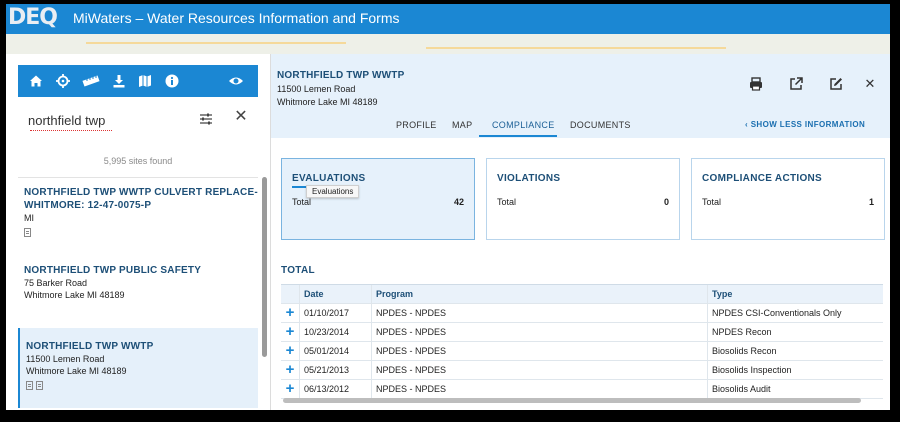  I want to click on tab-map: MAP, so click(462, 125).